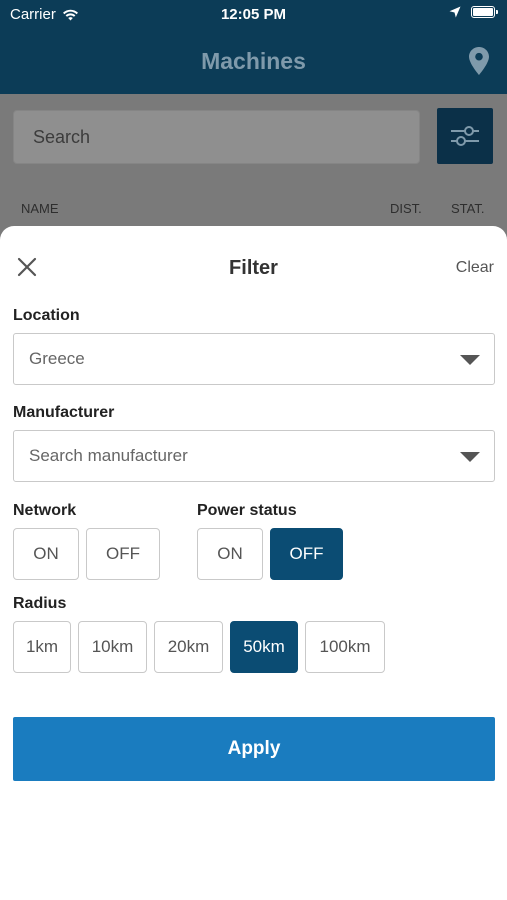 This screenshot has width=507, height=900. I want to click on manufacturer-dropdown: Search manufacturer, so click(254, 456).